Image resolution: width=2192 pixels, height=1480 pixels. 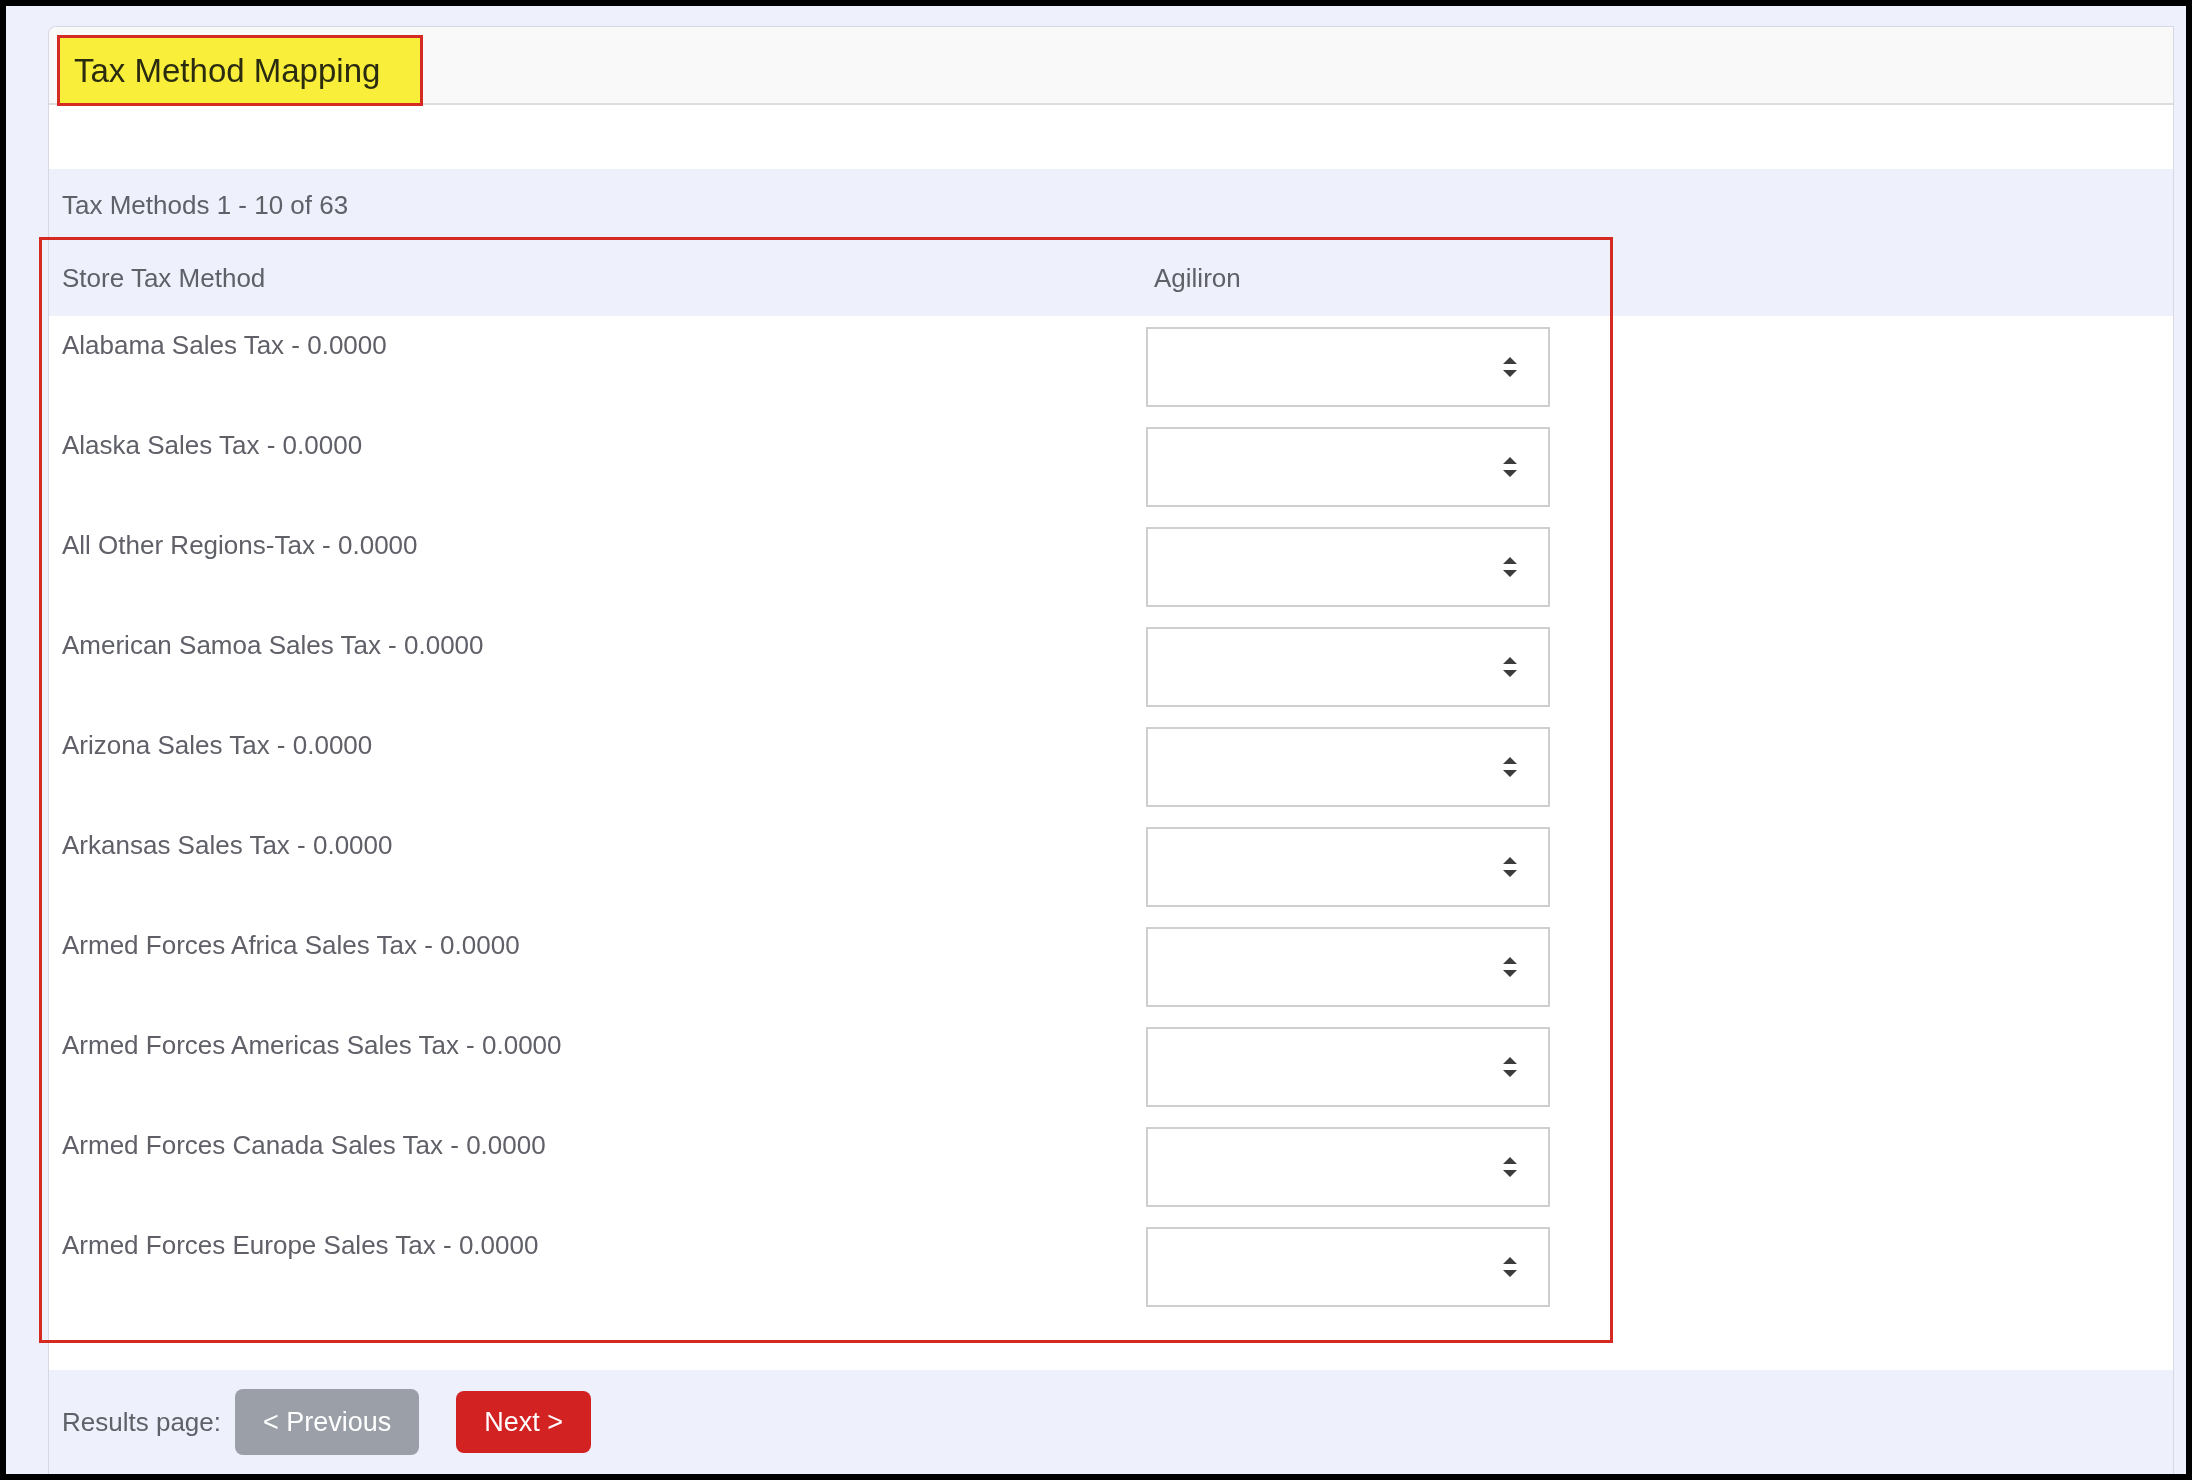 I want to click on tax-method-name: Armed Forces Africa Sales Tax - 0.0000, so click(x=291, y=945).